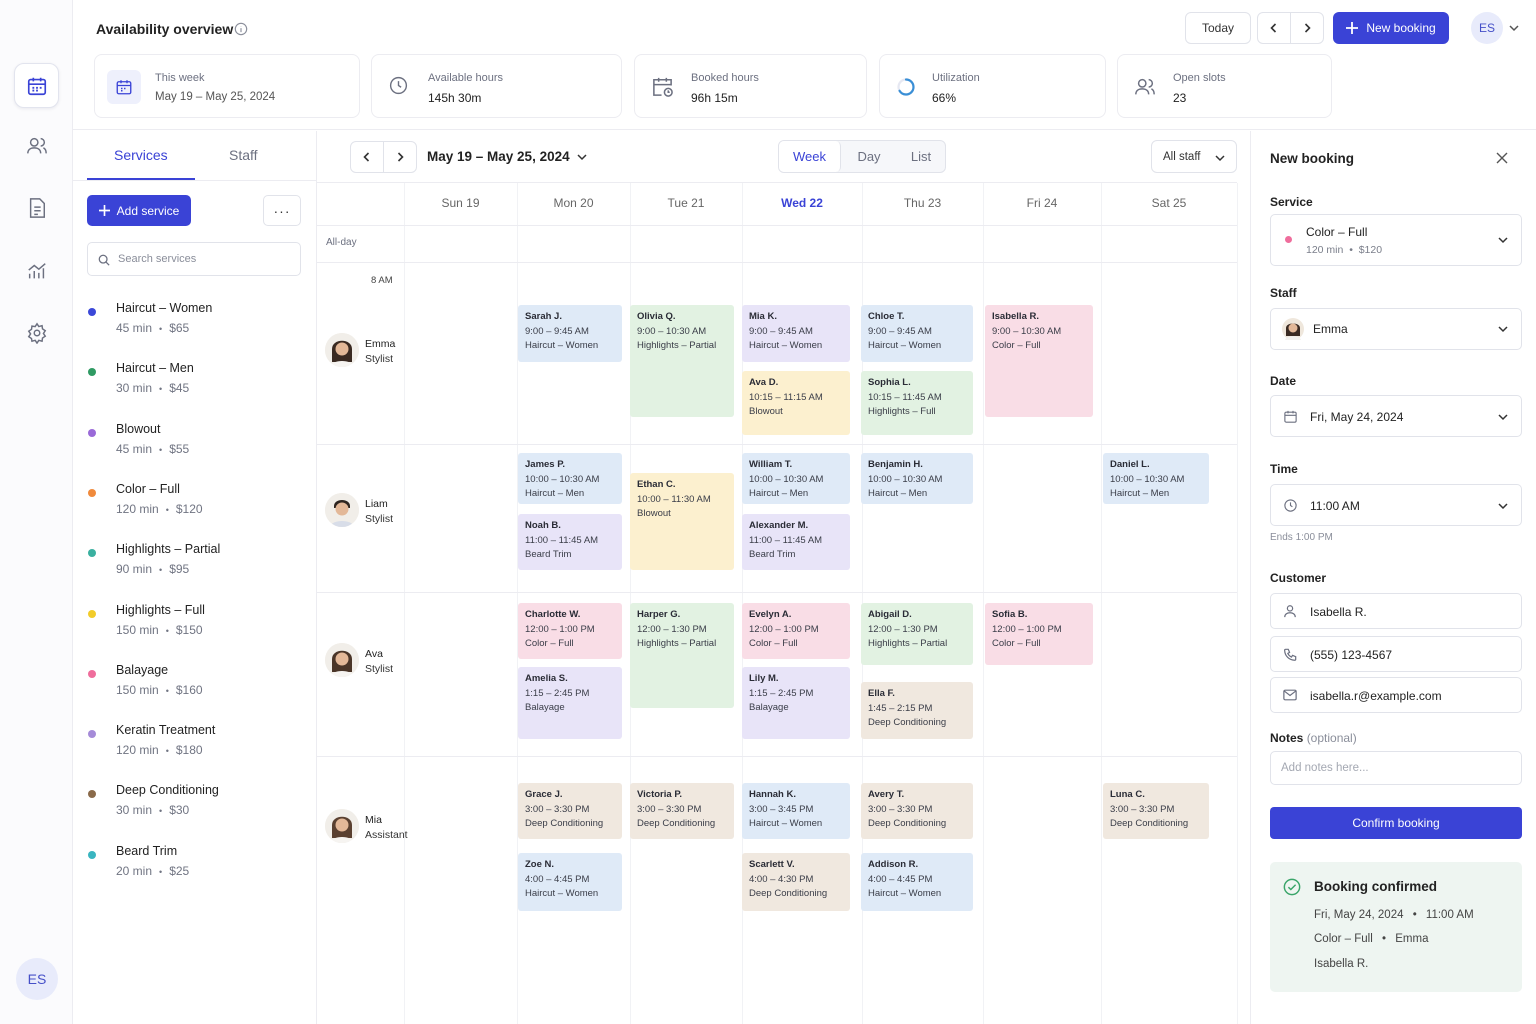 Image resolution: width=1536 pixels, height=1024 pixels. I want to click on appointment-block: William T. 10:00 – 10:30 AM Haircut – Men, so click(796, 478).